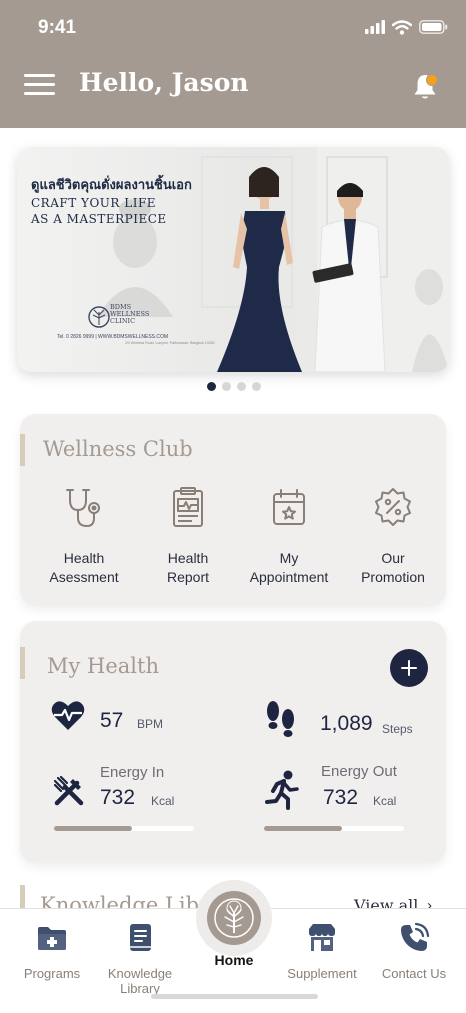 This screenshot has width=466, height=1013. What do you see at coordinates (322, 937) in the screenshot?
I see `store-icon` at bounding box center [322, 937].